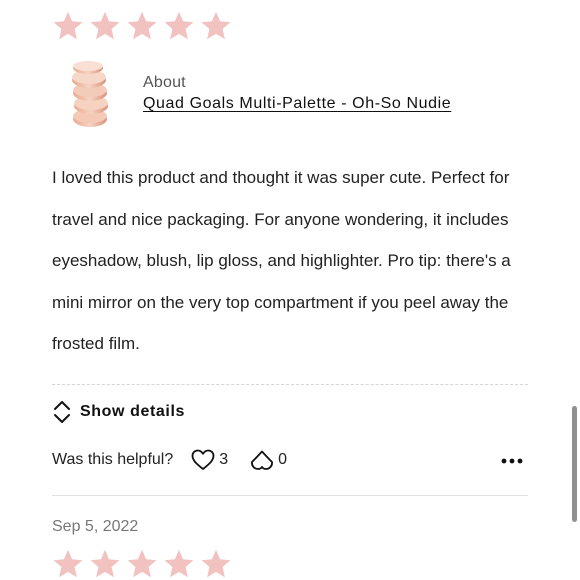  Describe the element at coordinates (113, 459) in the screenshot. I see `helpful-question: Was this helpful?` at that location.